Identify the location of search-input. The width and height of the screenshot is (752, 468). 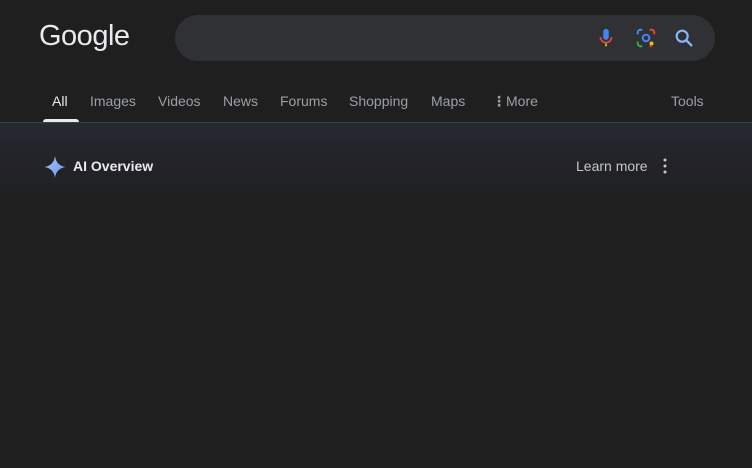
(387, 39).